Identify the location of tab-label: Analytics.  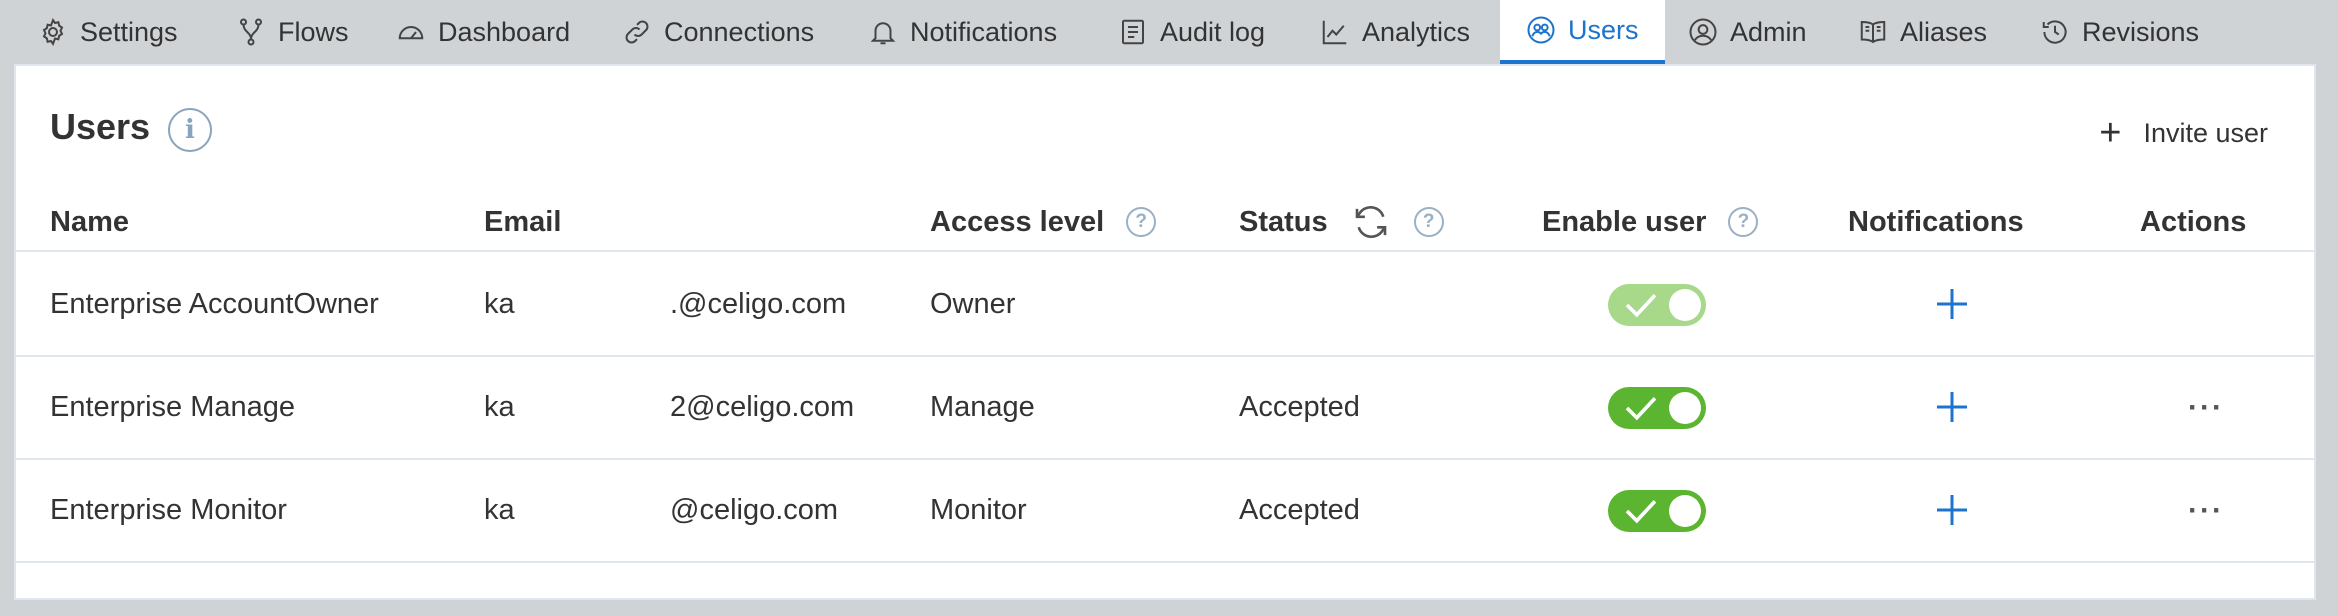
(1416, 31).